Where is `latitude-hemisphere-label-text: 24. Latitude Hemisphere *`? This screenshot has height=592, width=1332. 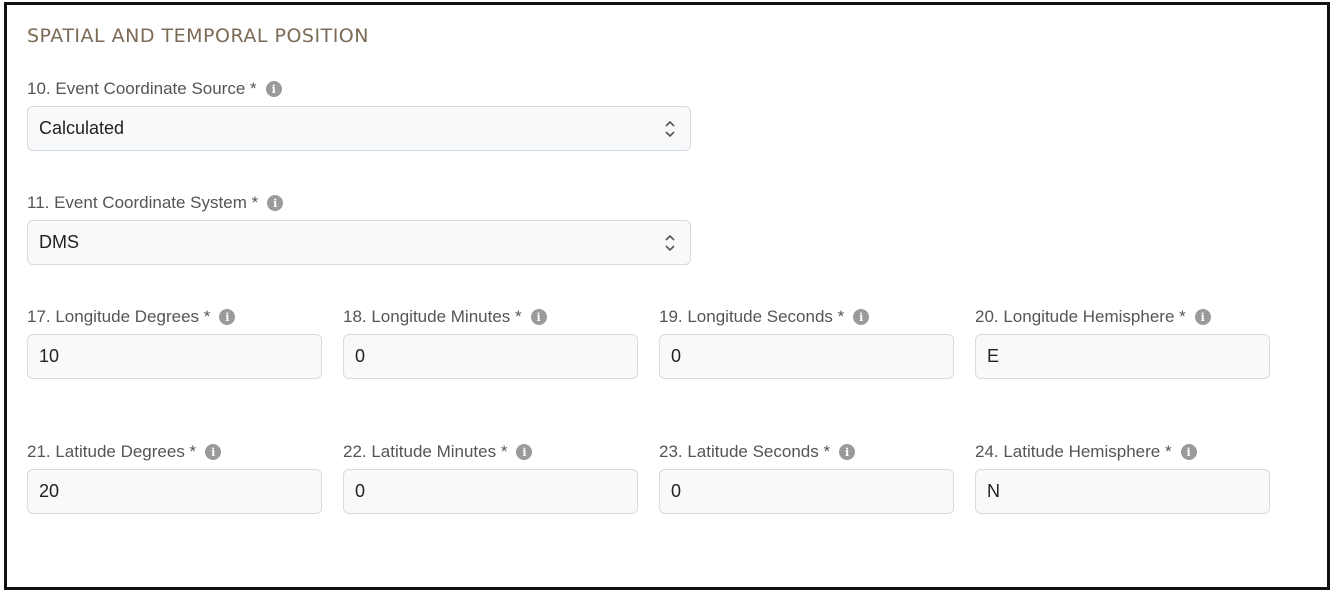
latitude-hemisphere-label-text: 24. Latitude Hemisphere * is located at coordinates (1073, 451).